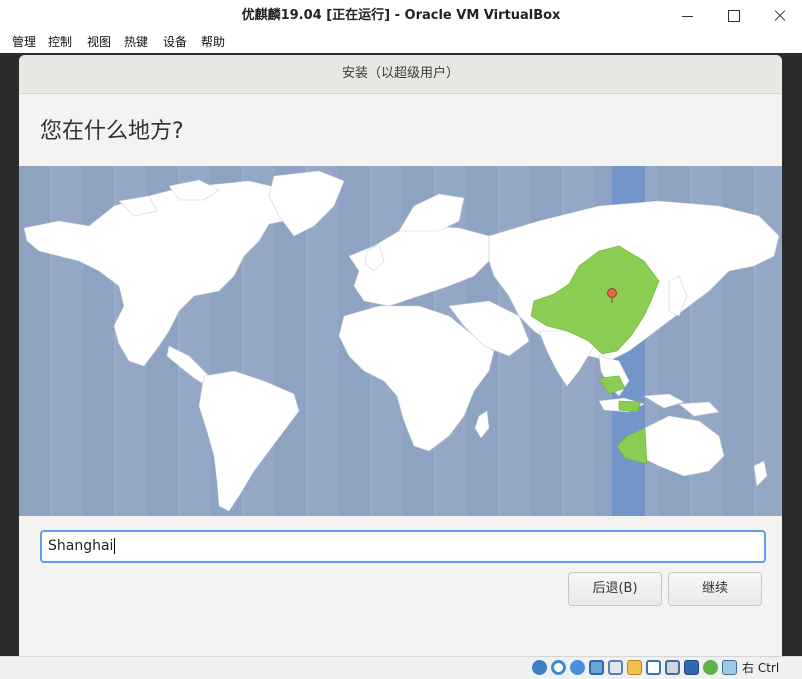 The height and width of the screenshot is (679, 802). Describe the element at coordinates (539, 667) in the screenshot. I see `hard-disk-icon` at that location.